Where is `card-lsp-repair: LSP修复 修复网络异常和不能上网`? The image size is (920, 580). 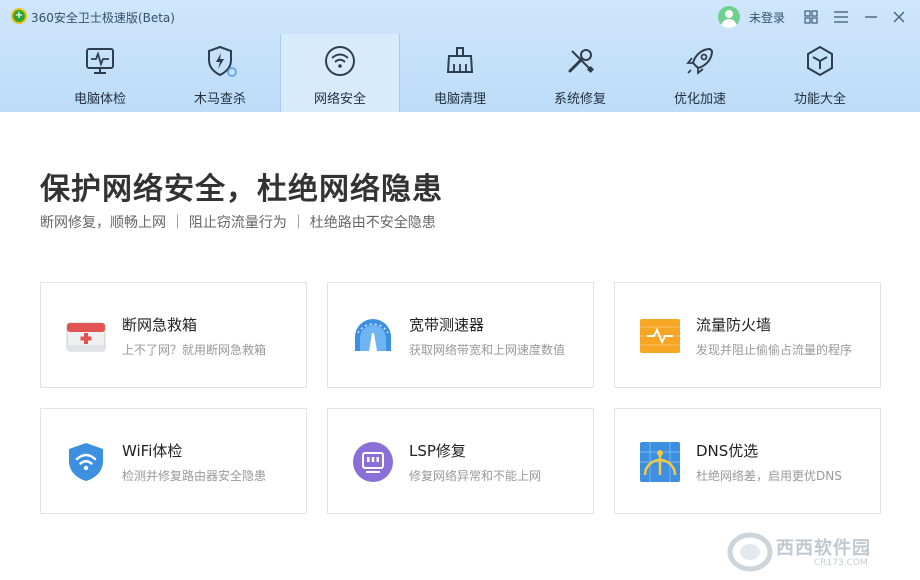
card-lsp-repair: LSP修复 修复网络异常和不能上网 is located at coordinates (460, 461).